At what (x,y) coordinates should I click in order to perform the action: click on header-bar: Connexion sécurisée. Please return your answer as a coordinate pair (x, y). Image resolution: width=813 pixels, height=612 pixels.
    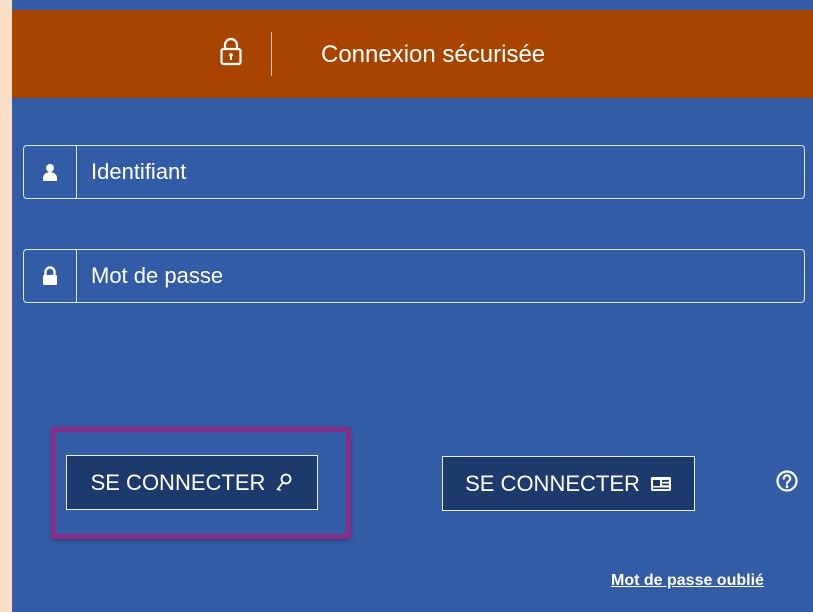
    Looking at the image, I should click on (412, 54).